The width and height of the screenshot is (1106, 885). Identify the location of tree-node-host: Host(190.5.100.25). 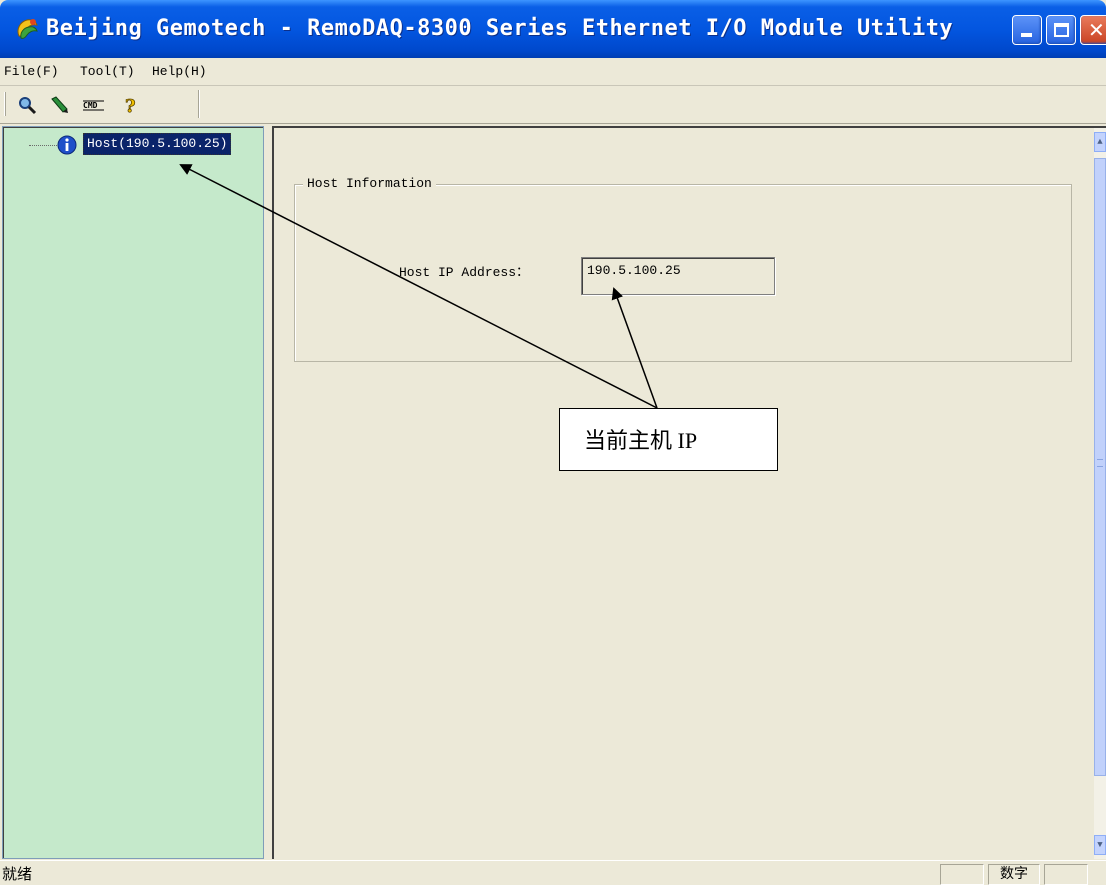
(157, 144).